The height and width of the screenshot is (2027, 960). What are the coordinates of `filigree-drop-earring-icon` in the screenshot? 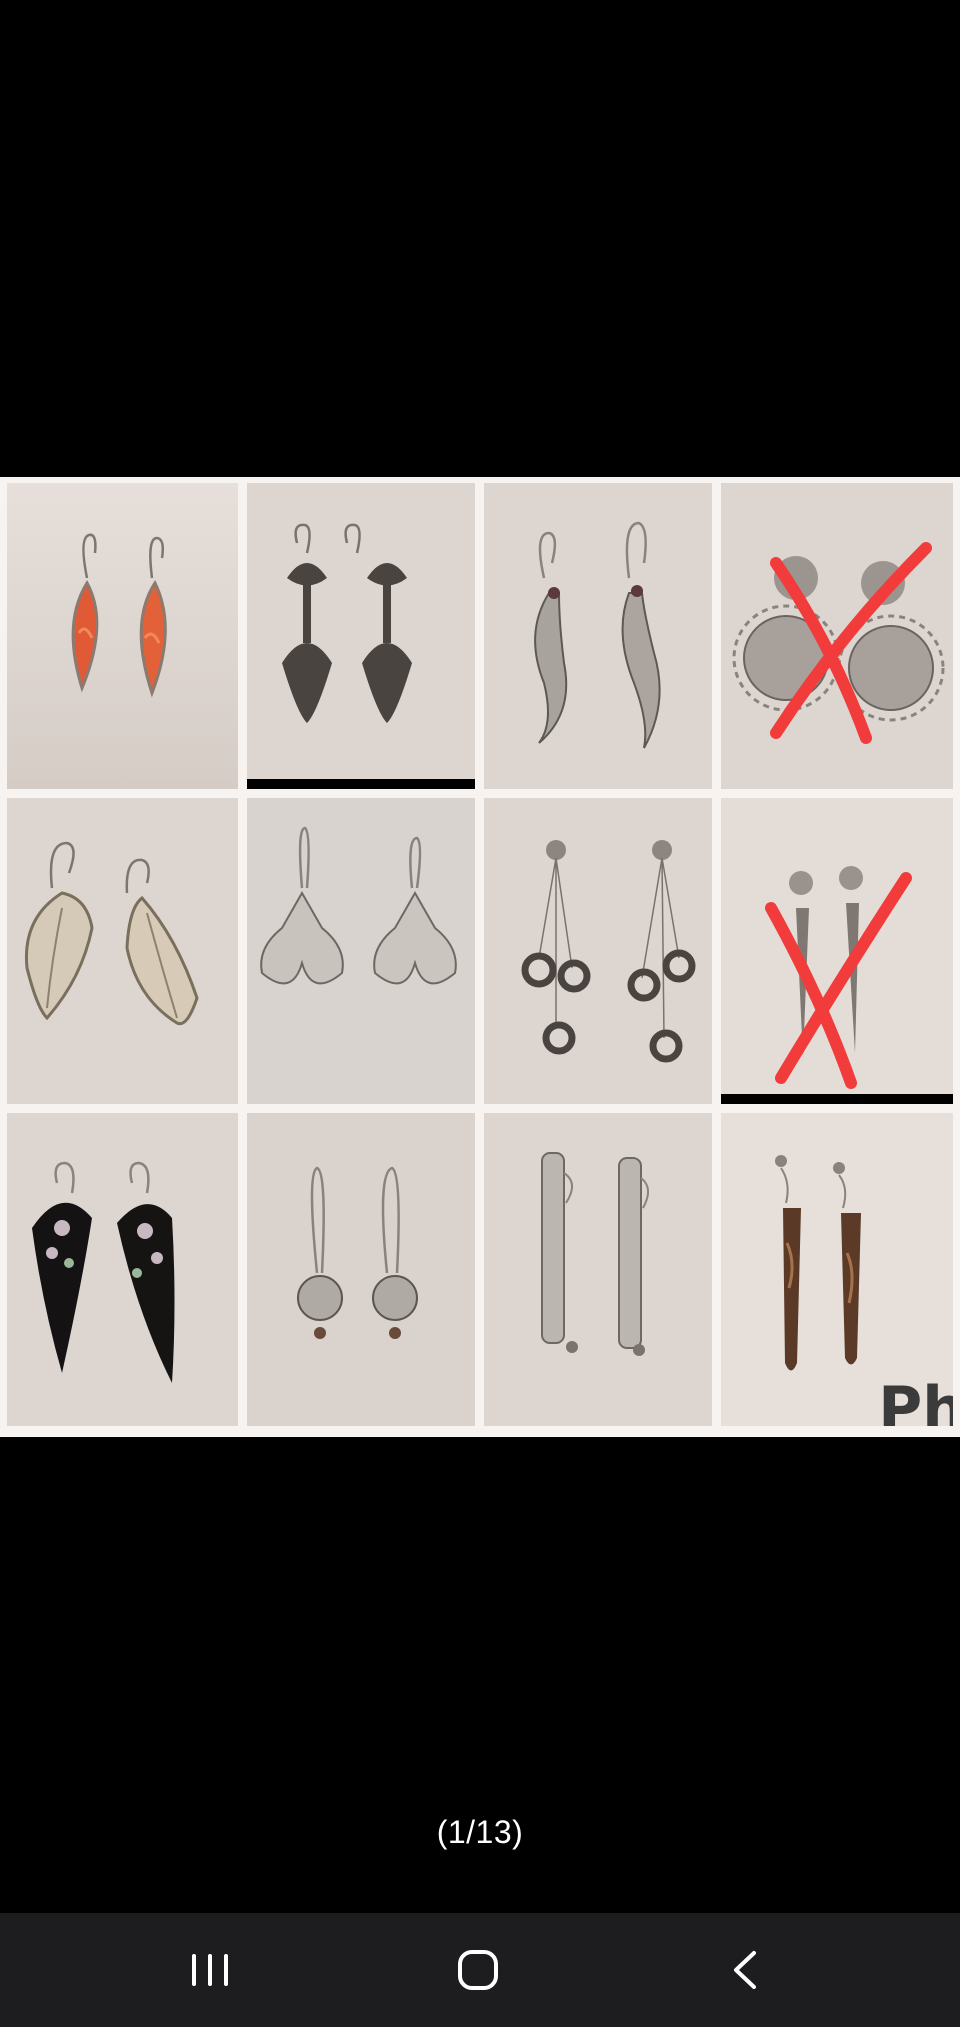 It's located at (361, 636).